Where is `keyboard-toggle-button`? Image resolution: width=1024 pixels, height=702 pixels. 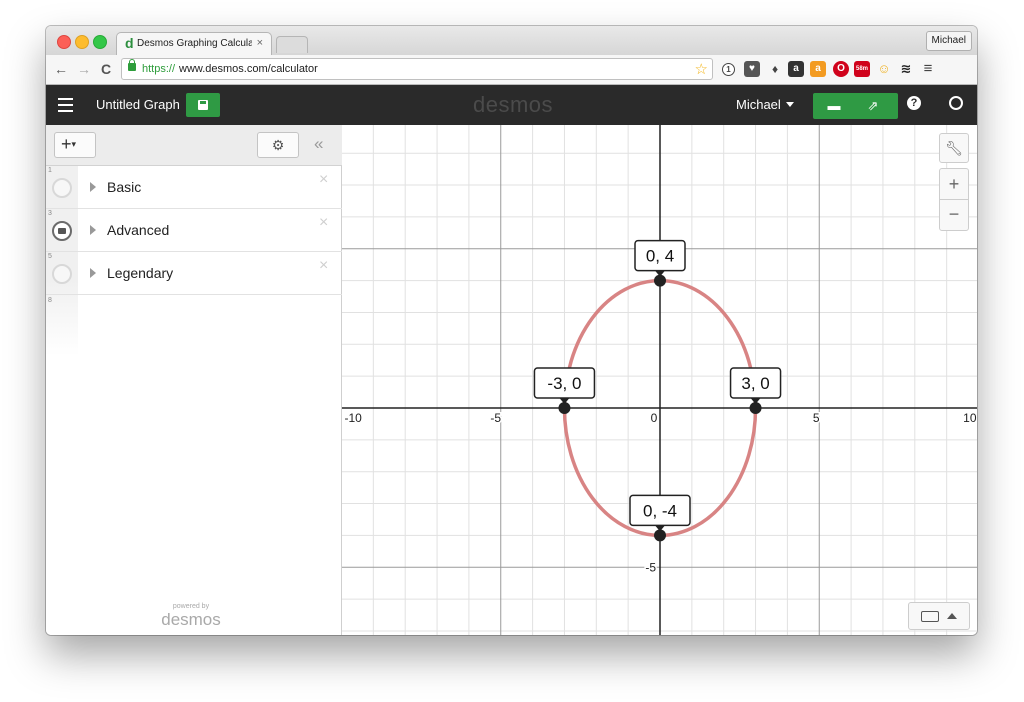
keyboard-toggle-button is located at coordinates (939, 616).